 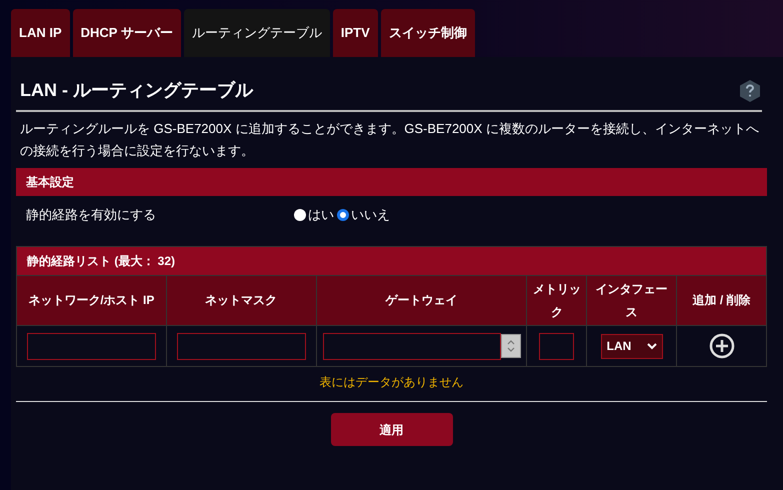 What do you see at coordinates (257, 33) in the screenshot?
I see `tab: ルーティングテーブル` at bounding box center [257, 33].